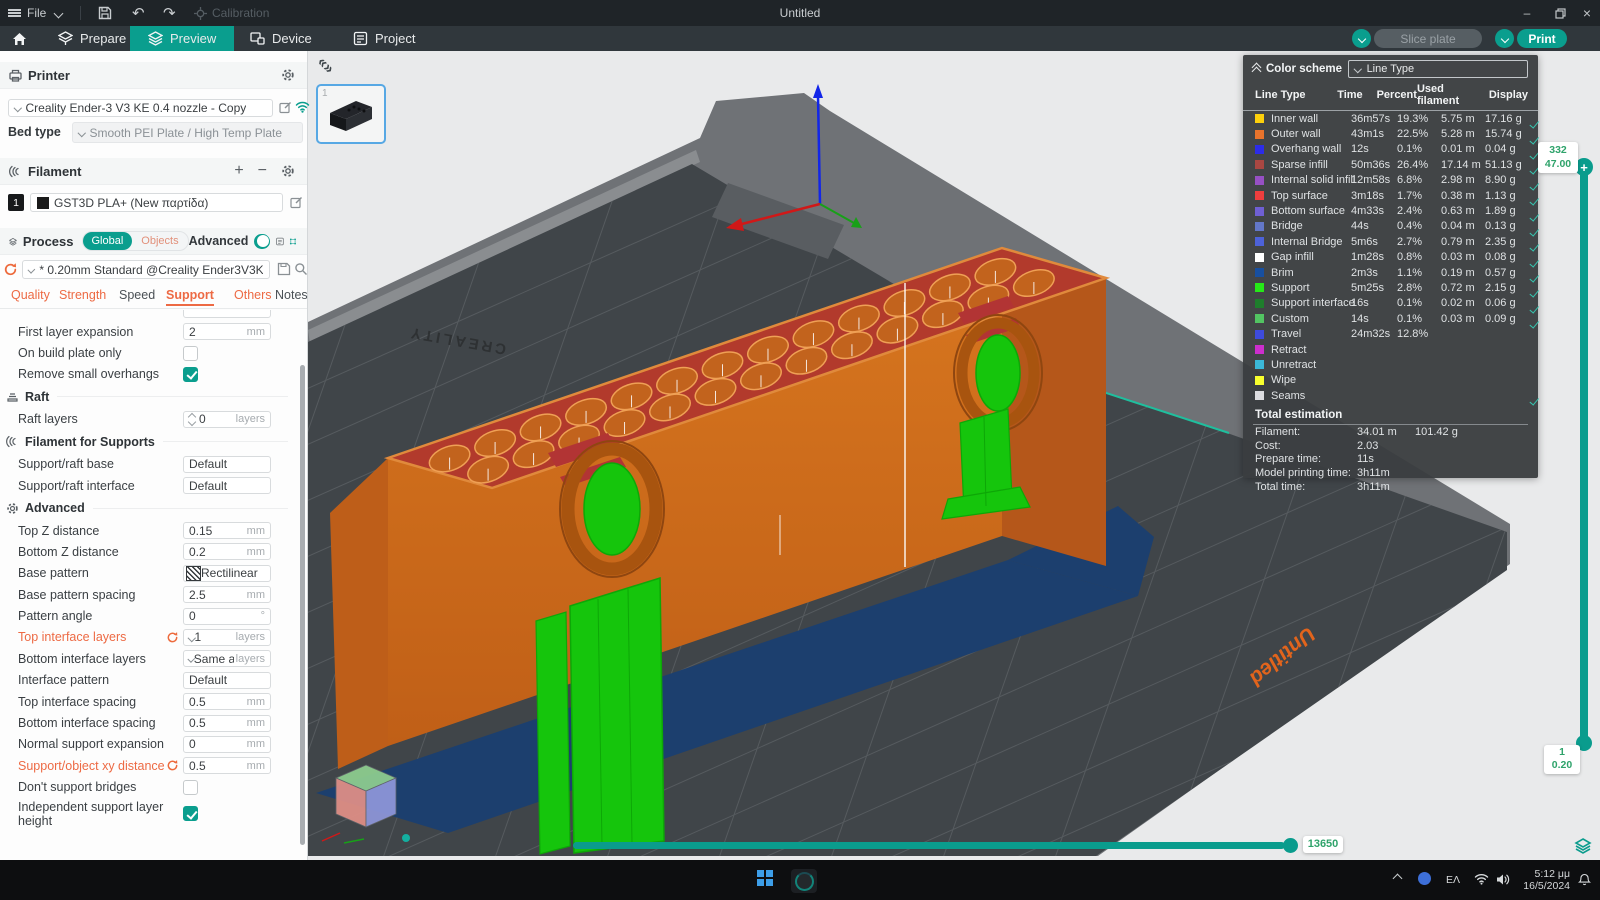 Image resolution: width=1600 pixels, height=900 pixels. I want to click on view-mode-select: Line Type, so click(1438, 69).